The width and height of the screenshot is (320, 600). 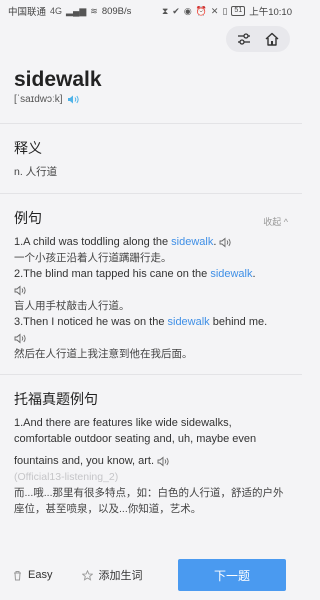 I want to click on sliders-icon, so click(x=244, y=39).